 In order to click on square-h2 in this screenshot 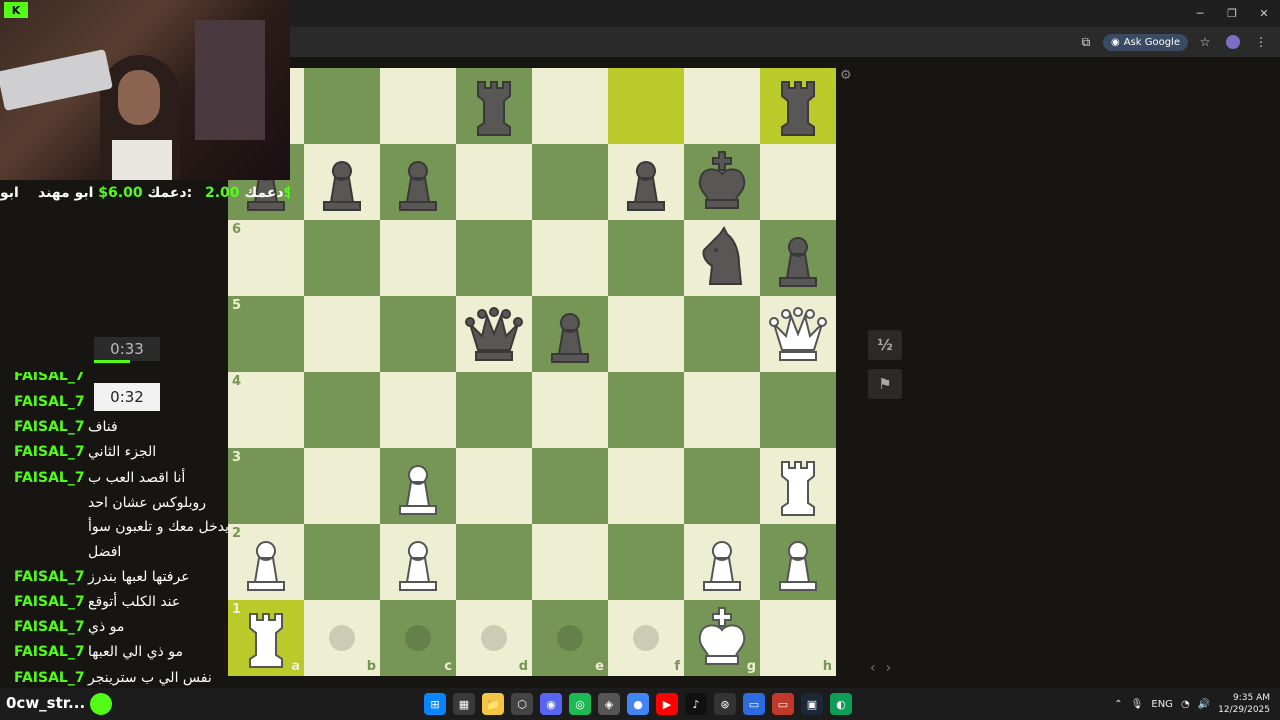, I will do `click(798, 562)`.